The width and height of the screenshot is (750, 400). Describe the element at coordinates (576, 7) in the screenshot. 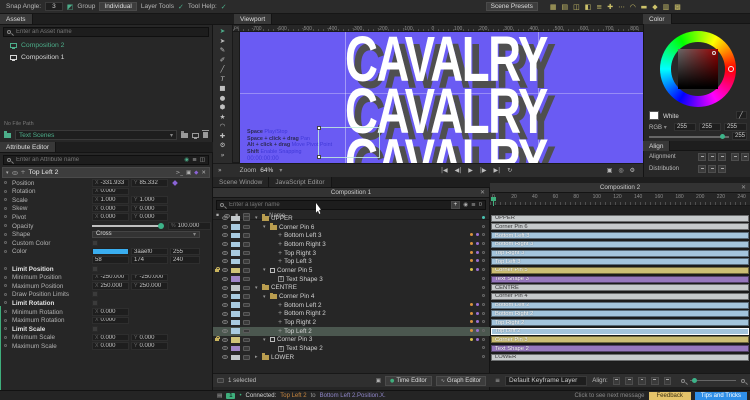

I see `duplicate-icon: ◫` at that location.